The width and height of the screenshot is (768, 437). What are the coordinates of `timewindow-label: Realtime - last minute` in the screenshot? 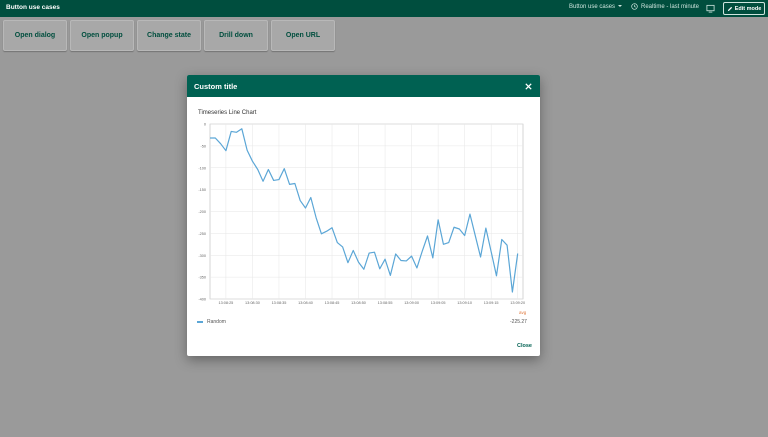 It's located at (670, 6).